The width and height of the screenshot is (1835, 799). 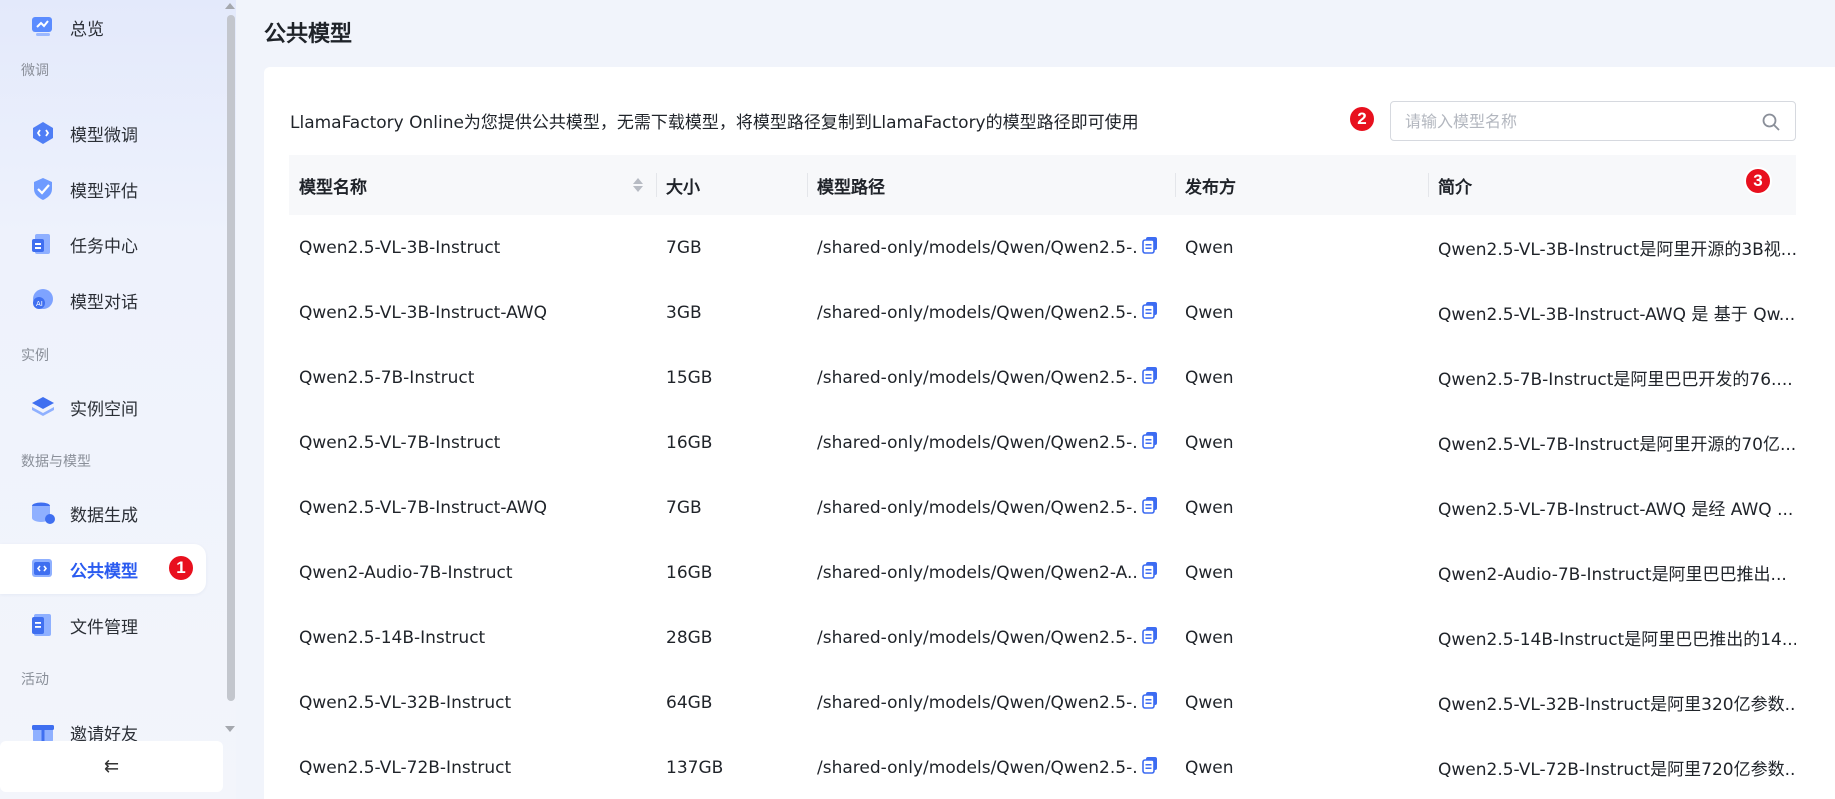 I want to click on column-header-label: 发布方, so click(x=1210, y=187).